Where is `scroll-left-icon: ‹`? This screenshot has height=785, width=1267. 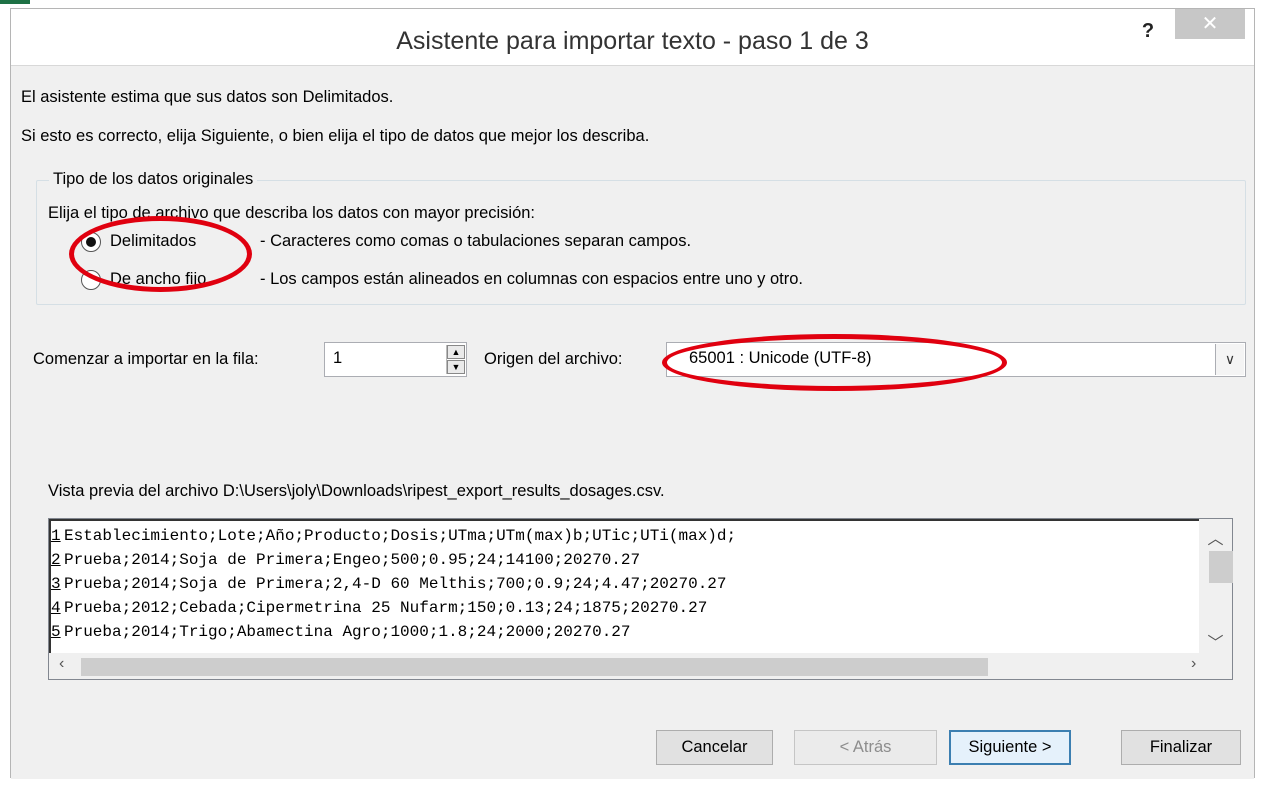
scroll-left-icon: ‹ is located at coordinates (61, 664).